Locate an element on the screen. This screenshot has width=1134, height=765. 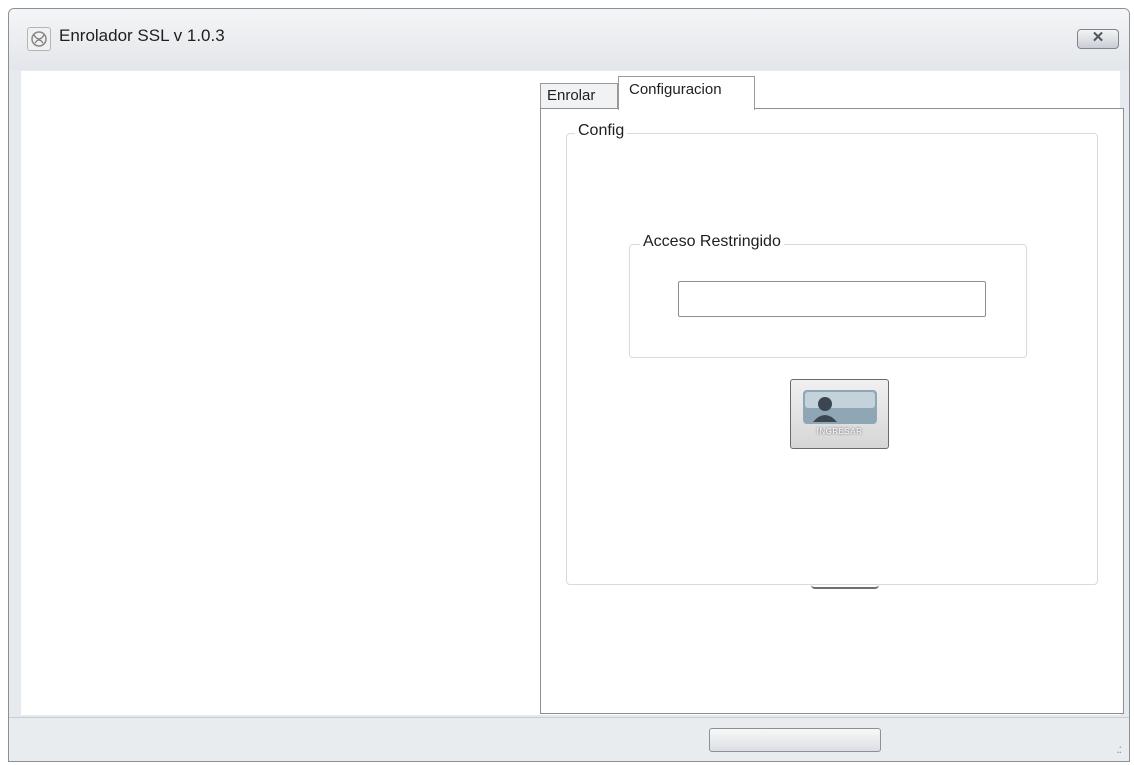
progress-bar is located at coordinates (795, 740).